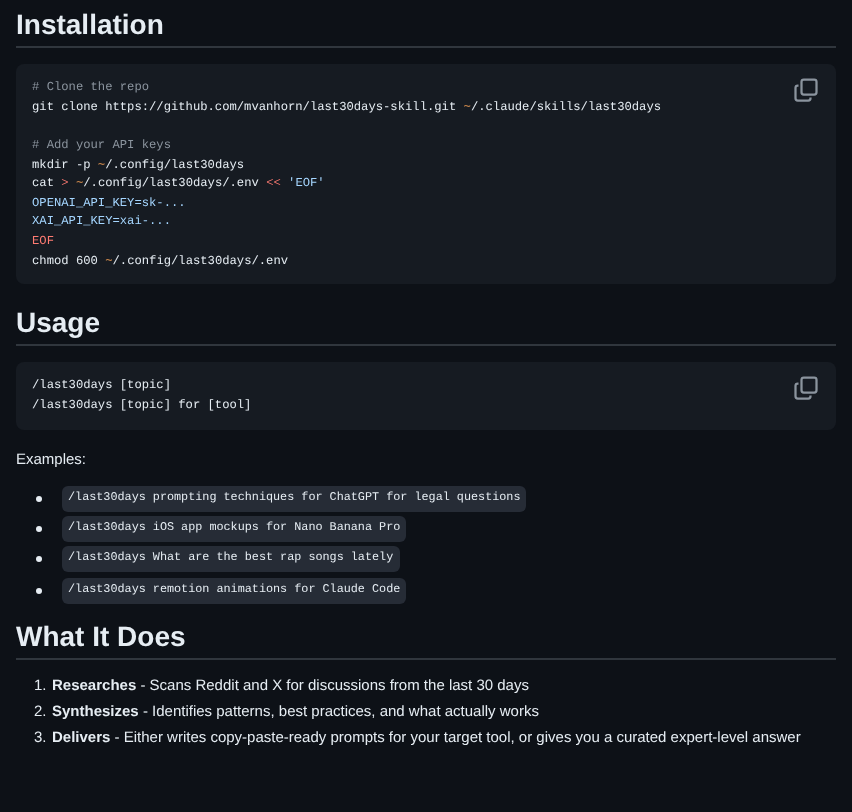 This screenshot has width=852, height=812. I want to click on section-heading: What It Does, so click(426, 637).